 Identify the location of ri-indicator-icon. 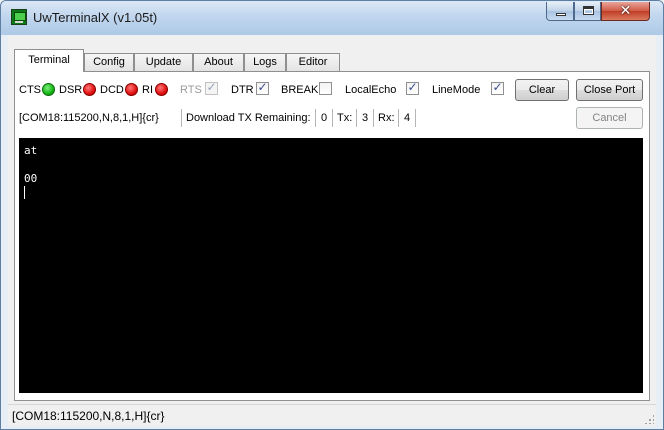
(161, 89).